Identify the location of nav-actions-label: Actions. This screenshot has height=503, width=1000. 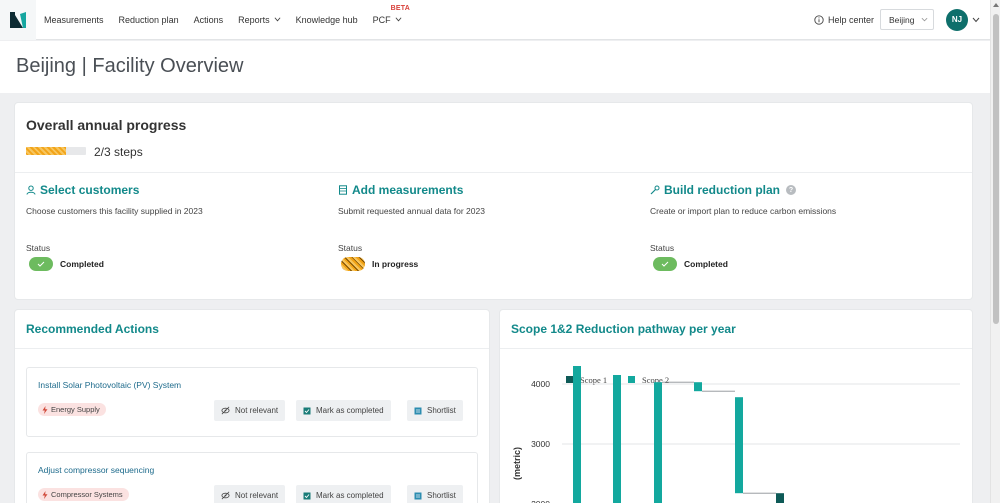
(208, 19).